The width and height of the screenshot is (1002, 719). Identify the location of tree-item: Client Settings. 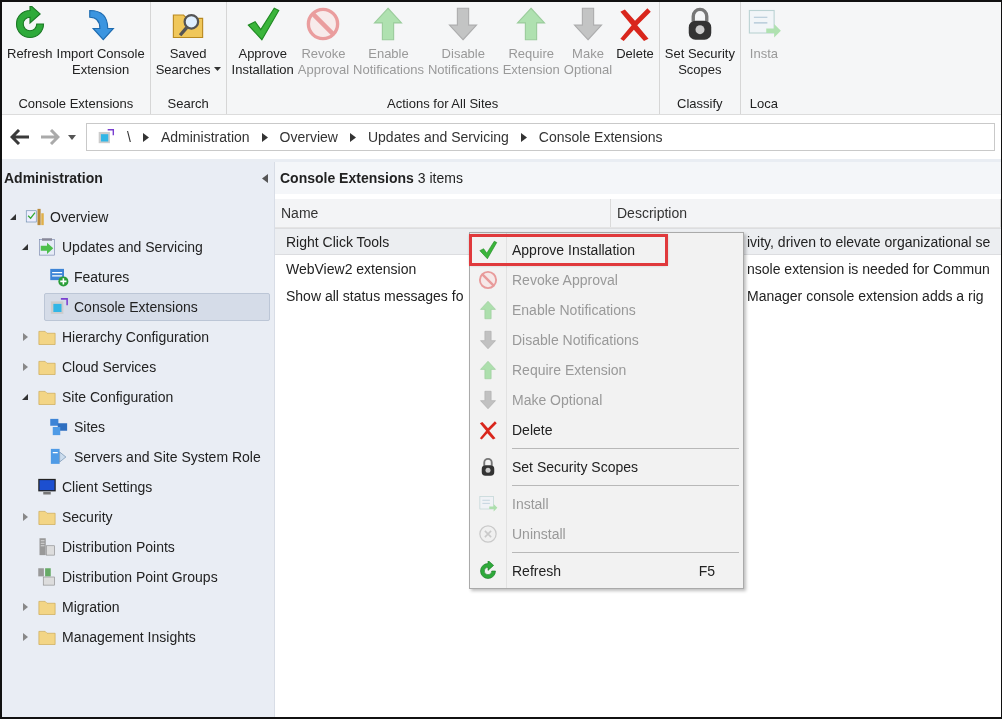
(151, 487).